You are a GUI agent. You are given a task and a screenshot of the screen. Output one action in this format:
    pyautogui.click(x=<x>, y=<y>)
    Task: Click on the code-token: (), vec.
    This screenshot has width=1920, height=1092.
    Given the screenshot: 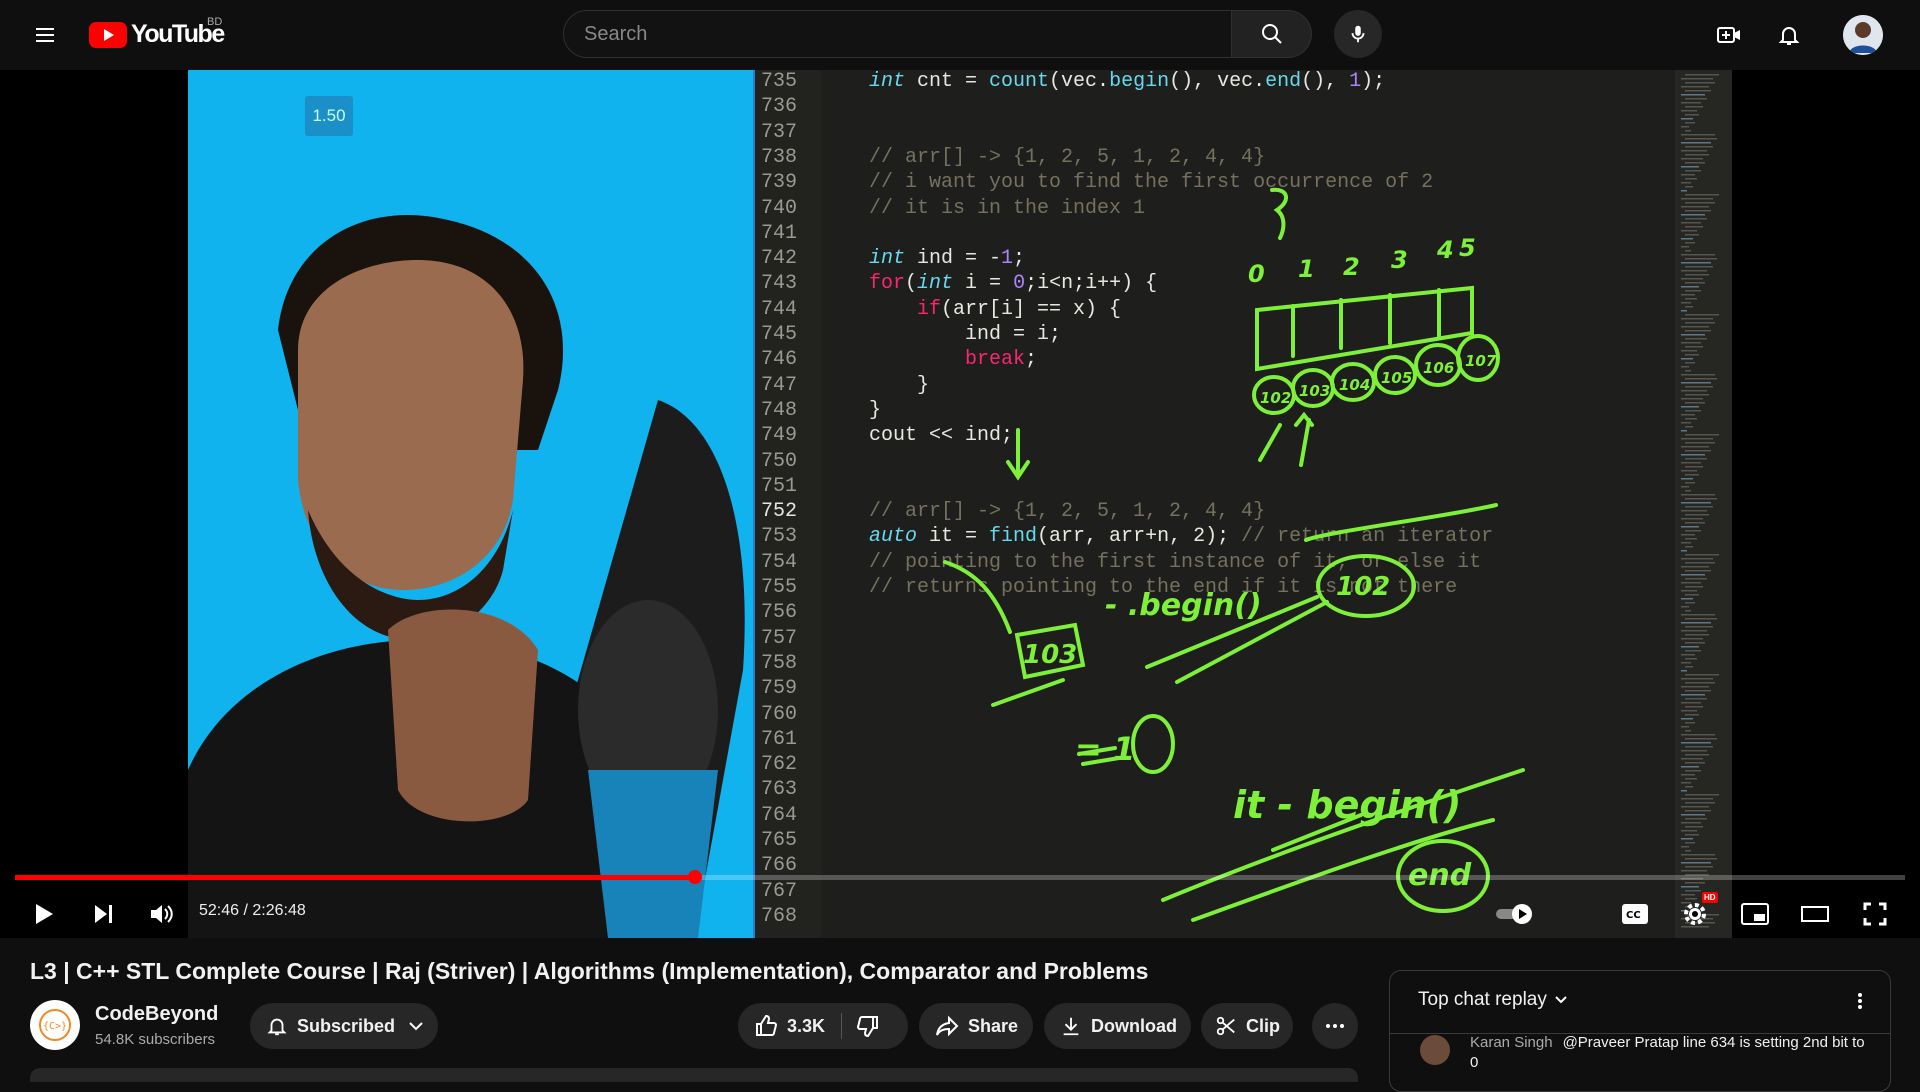 What is the action you would take?
    pyautogui.click(x=1217, y=81)
    